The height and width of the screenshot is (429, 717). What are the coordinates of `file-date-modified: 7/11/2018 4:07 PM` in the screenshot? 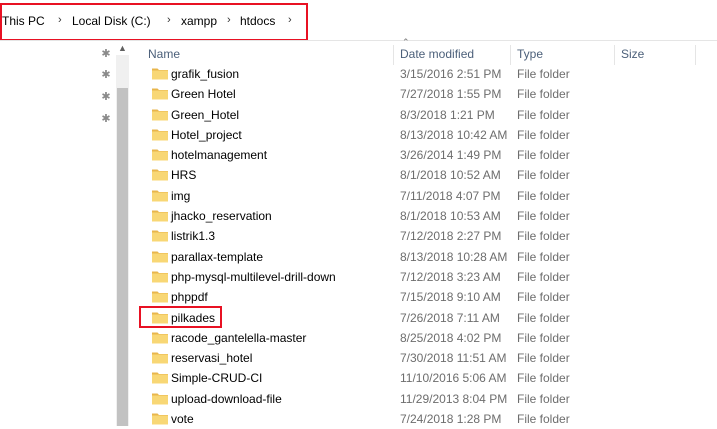 It's located at (450, 195).